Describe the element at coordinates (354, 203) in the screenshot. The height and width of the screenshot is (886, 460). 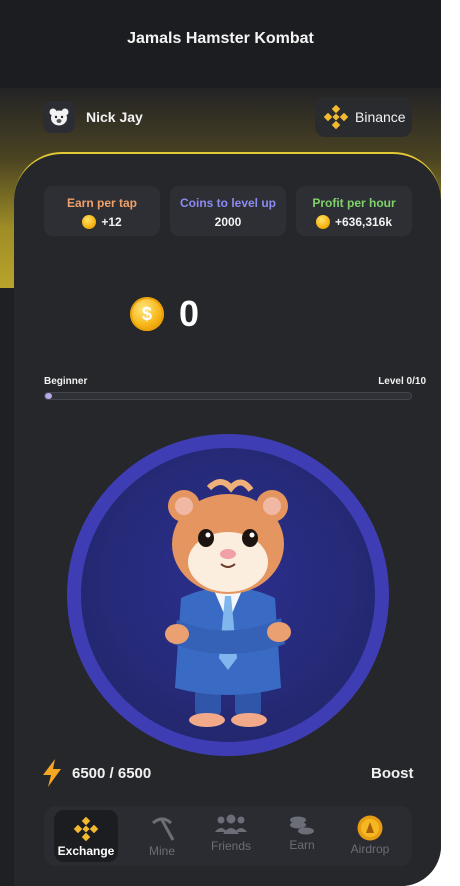
I see `stat-label: Profit per hour` at that location.